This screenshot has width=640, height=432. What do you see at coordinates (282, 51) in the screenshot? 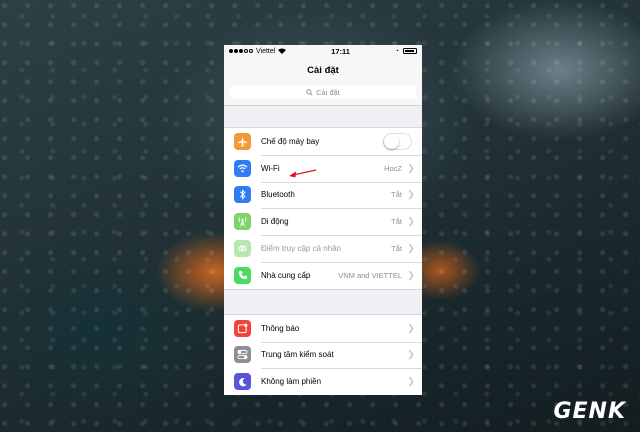
I see `wifi-status-icon` at bounding box center [282, 51].